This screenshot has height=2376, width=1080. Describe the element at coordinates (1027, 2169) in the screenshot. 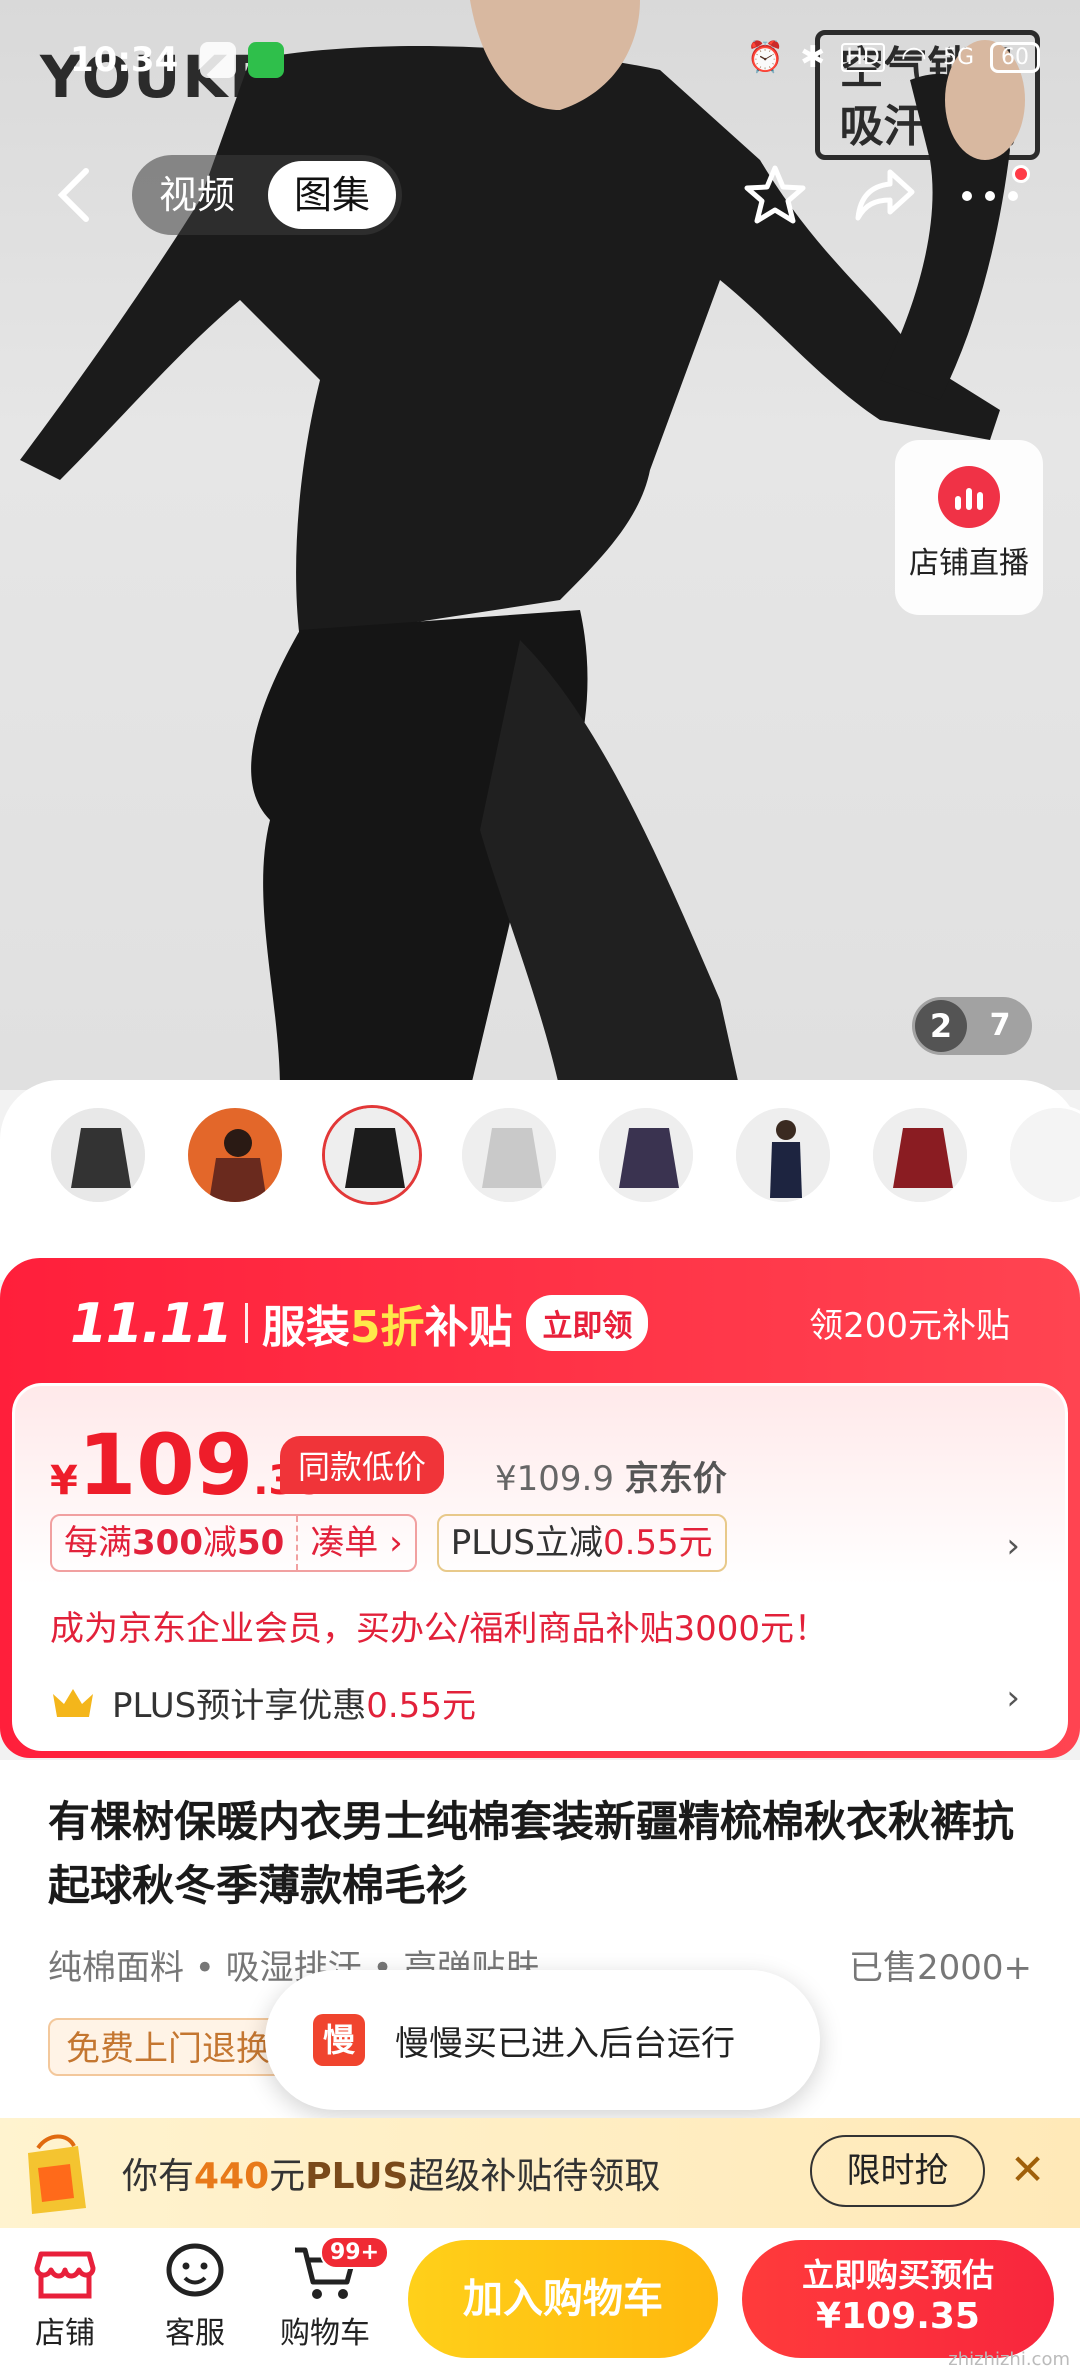

I see `close-icon: ✕` at that location.